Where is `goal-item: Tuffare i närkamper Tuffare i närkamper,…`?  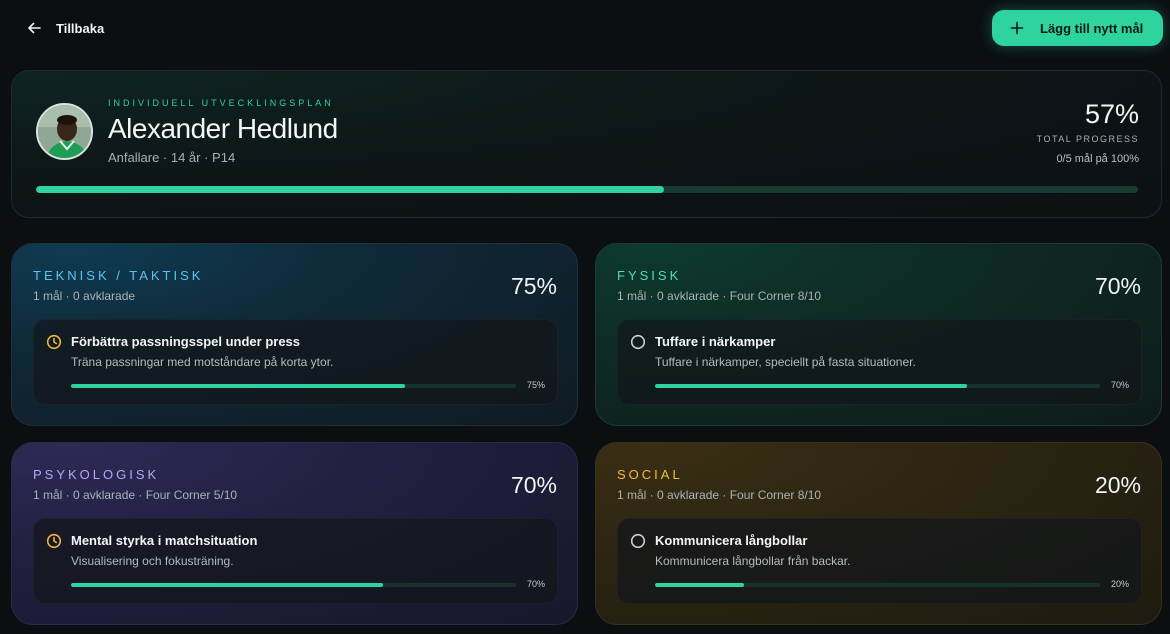 goal-item: Tuffare i närkamper Tuffare i närkamper,… is located at coordinates (879, 362).